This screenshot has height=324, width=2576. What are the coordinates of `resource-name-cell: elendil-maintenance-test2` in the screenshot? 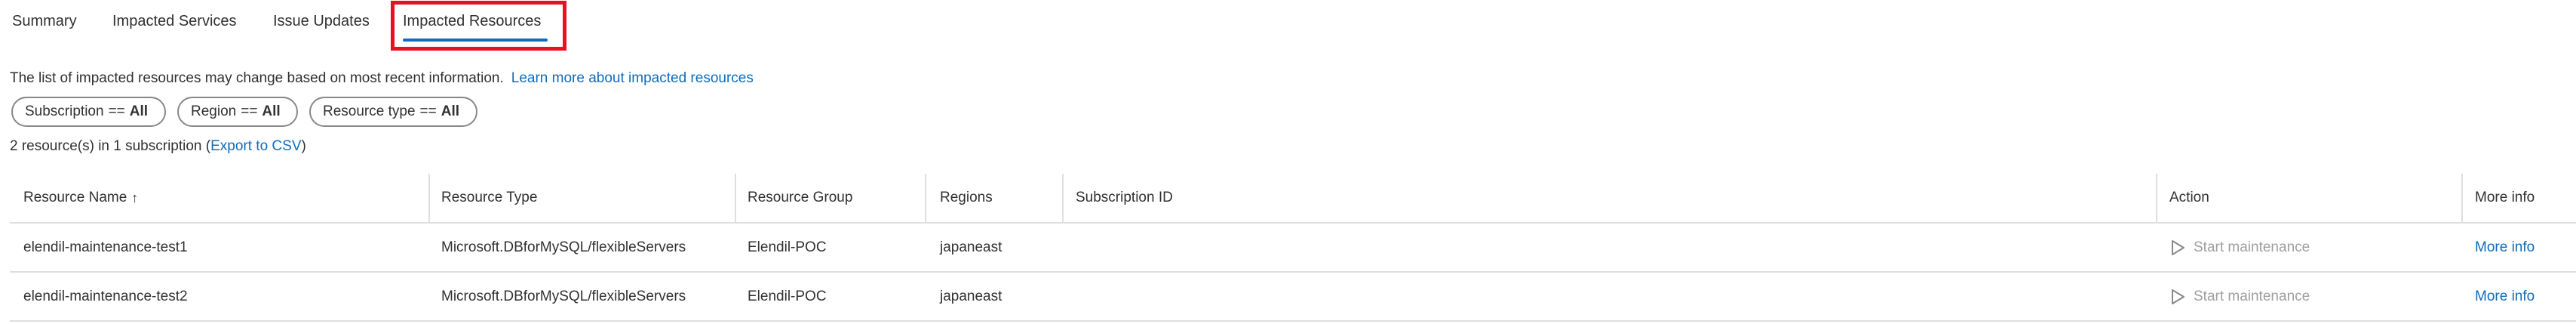 It's located at (105, 296).